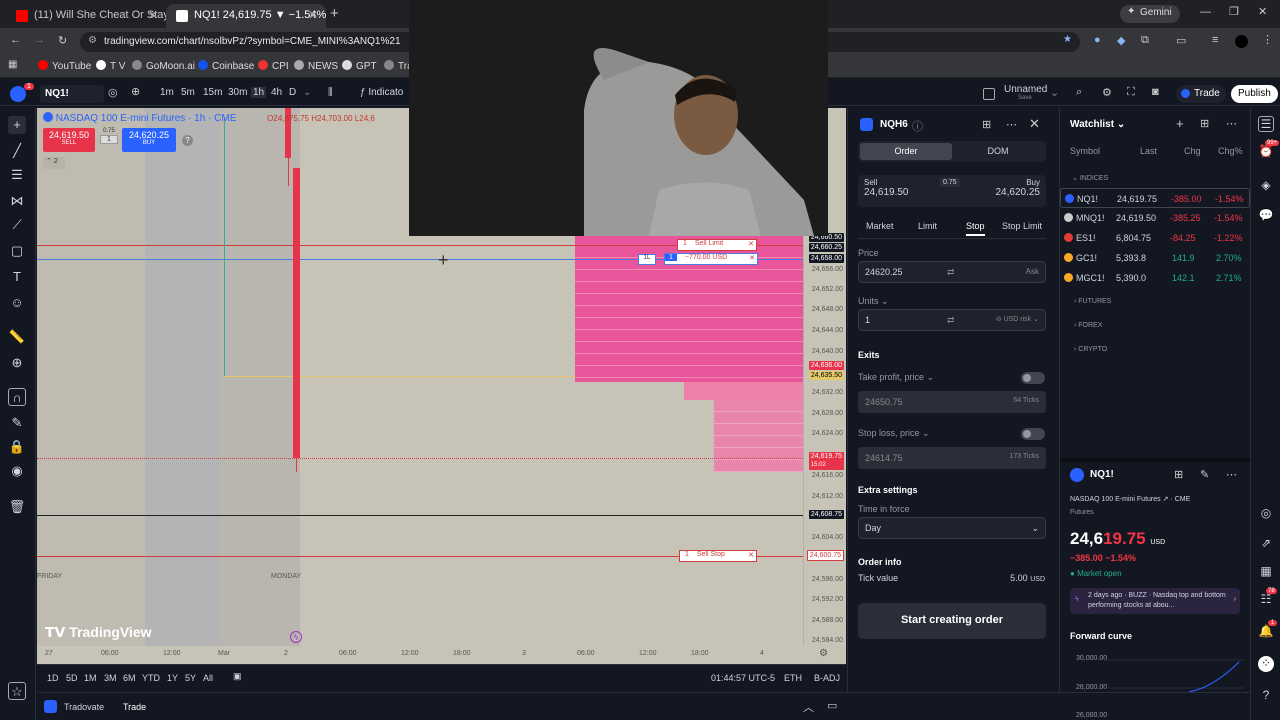 The width and height of the screenshot is (1280, 720). I want to click on maximize-button: ❐, so click(1234, 11).